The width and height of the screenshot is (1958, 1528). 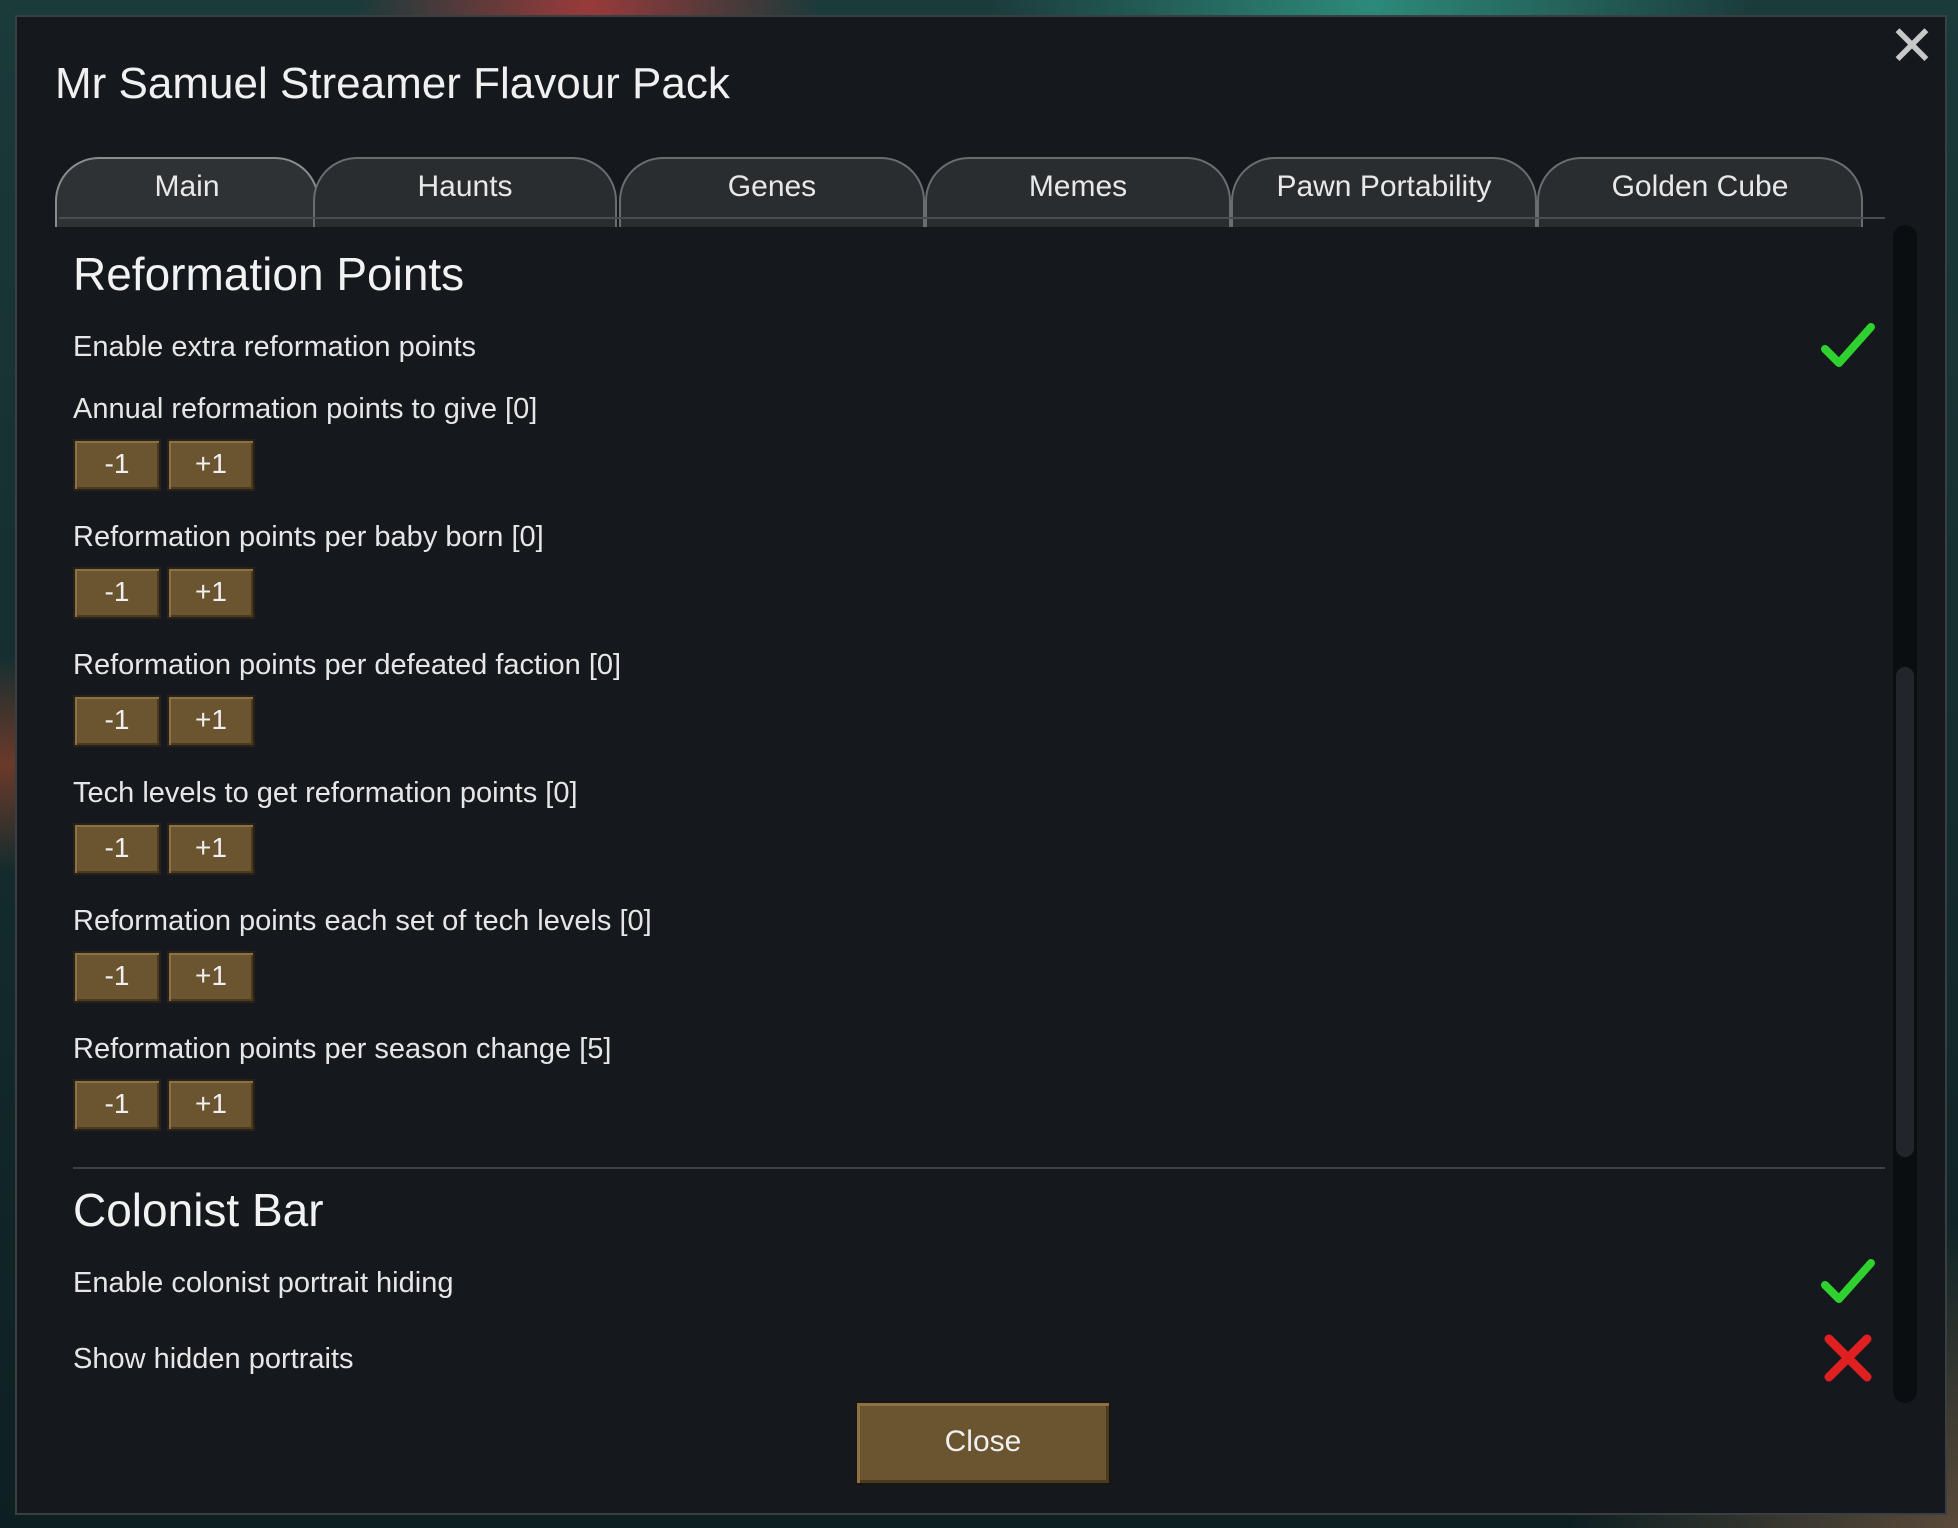 I want to click on stepper-baby-born: -1 +1, so click(x=166, y=593).